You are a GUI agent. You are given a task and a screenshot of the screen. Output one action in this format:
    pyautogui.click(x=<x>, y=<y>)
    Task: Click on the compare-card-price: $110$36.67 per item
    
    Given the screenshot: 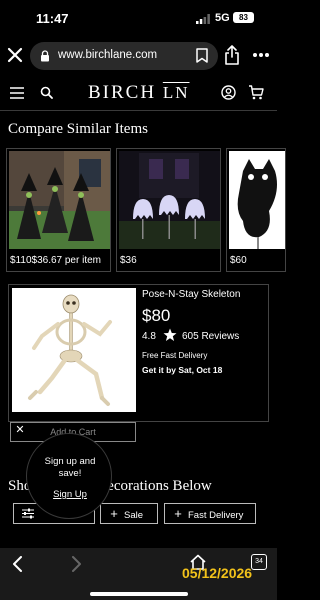 What is the action you would take?
    pyautogui.click(x=55, y=260)
    